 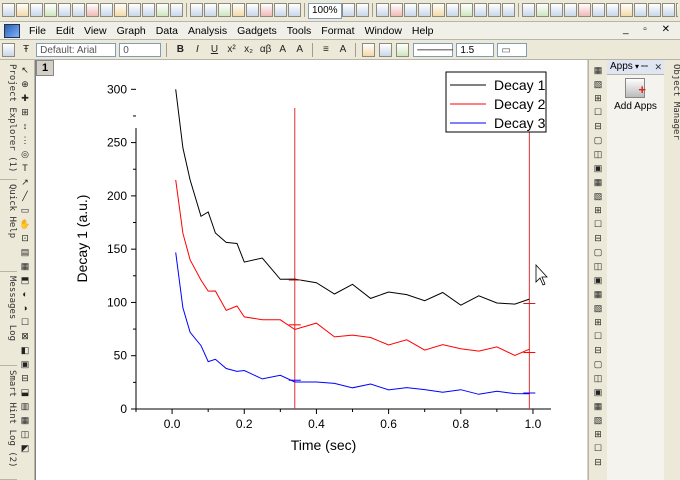 I want to click on tab-messages-log: Messages Log, so click(x=8, y=319).